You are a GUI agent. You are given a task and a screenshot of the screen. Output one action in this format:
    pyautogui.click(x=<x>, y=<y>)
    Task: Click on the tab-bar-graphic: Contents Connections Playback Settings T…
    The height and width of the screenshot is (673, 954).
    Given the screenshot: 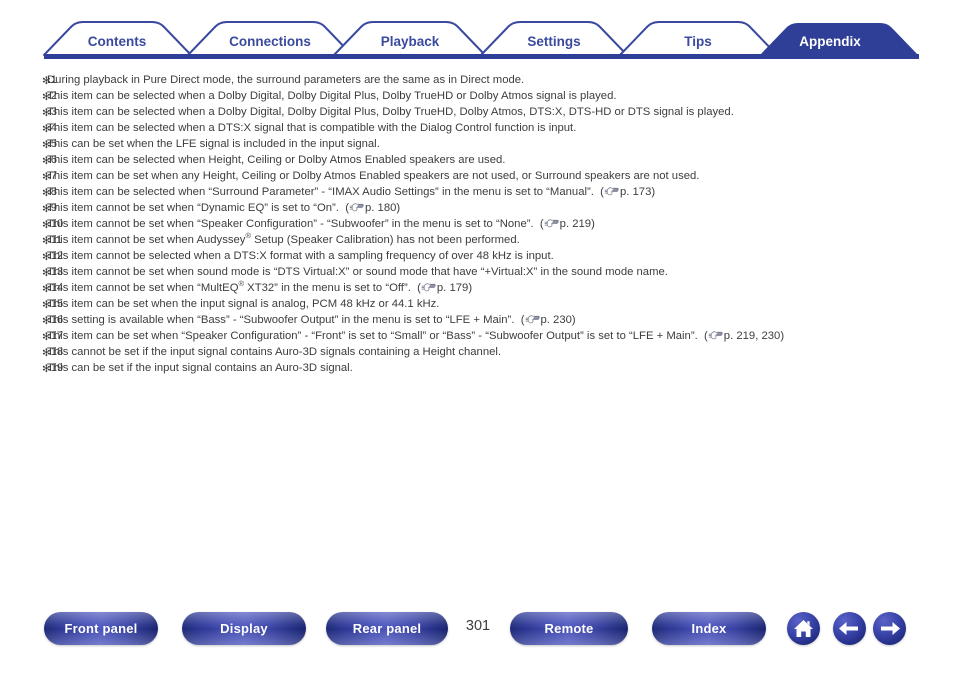 What is the action you would take?
    pyautogui.click(x=481, y=40)
    